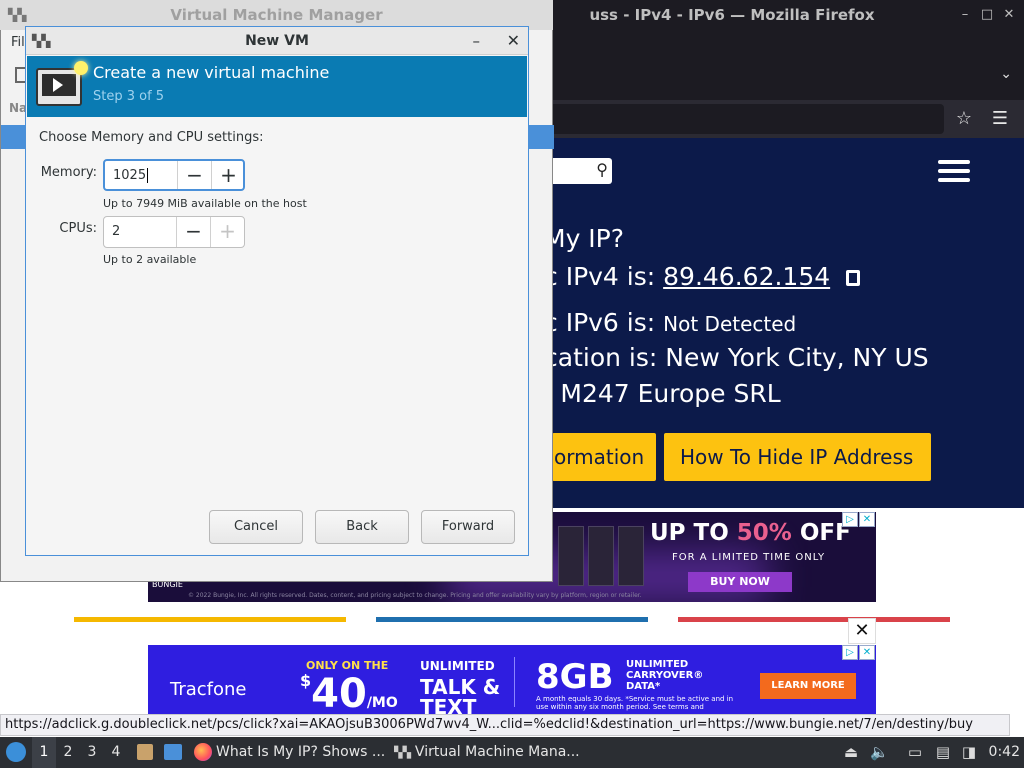 The width and height of the screenshot is (1024, 768). What do you see at coordinates (853, 278) in the screenshot?
I see `copy-icon` at bounding box center [853, 278].